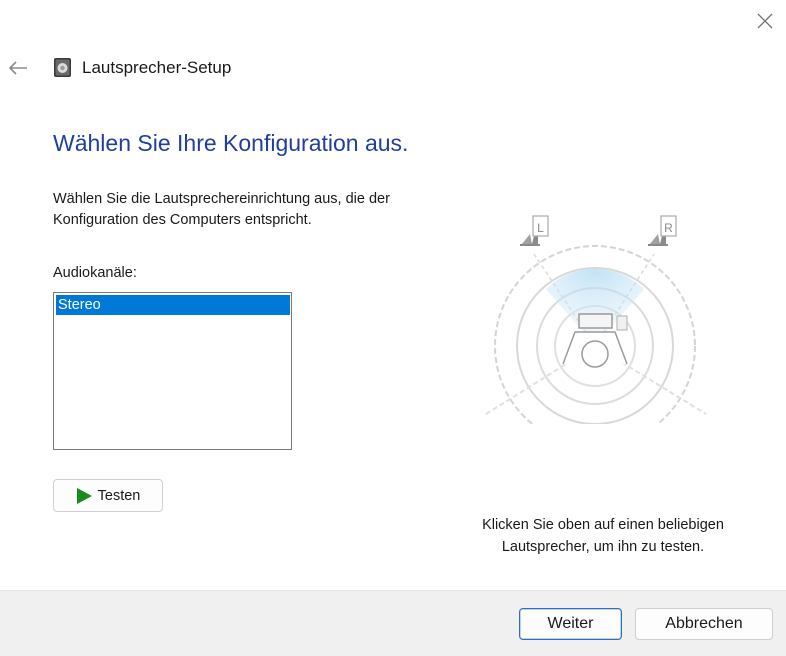 The height and width of the screenshot is (656, 786). Describe the element at coordinates (172, 371) in the screenshot. I see `audio-channels-list: Stereo` at that location.